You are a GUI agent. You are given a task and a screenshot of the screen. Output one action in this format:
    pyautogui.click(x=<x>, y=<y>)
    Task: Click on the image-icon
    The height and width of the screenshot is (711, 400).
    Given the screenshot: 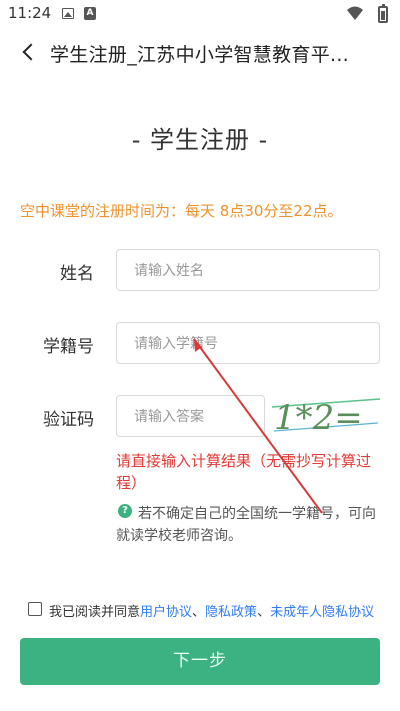 What is the action you would take?
    pyautogui.click(x=68, y=13)
    